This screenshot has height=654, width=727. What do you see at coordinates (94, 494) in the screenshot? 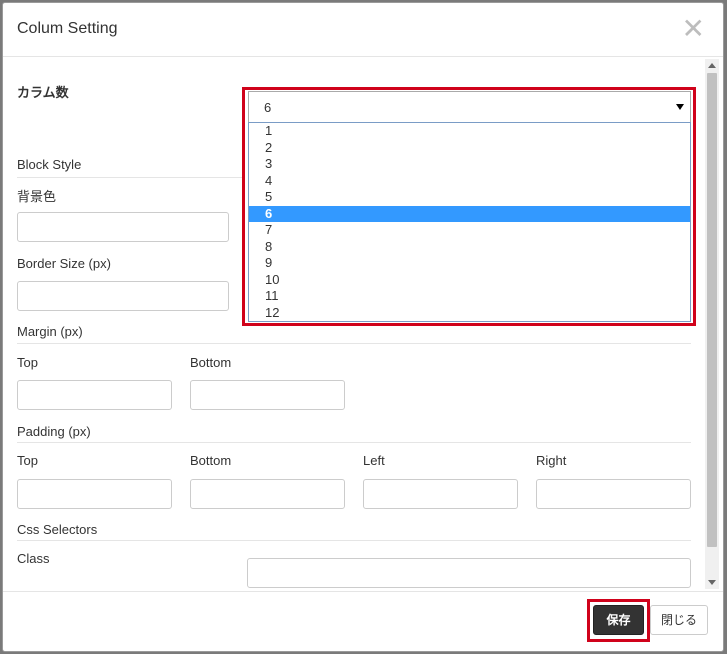
I see `padding-top-input` at bounding box center [94, 494].